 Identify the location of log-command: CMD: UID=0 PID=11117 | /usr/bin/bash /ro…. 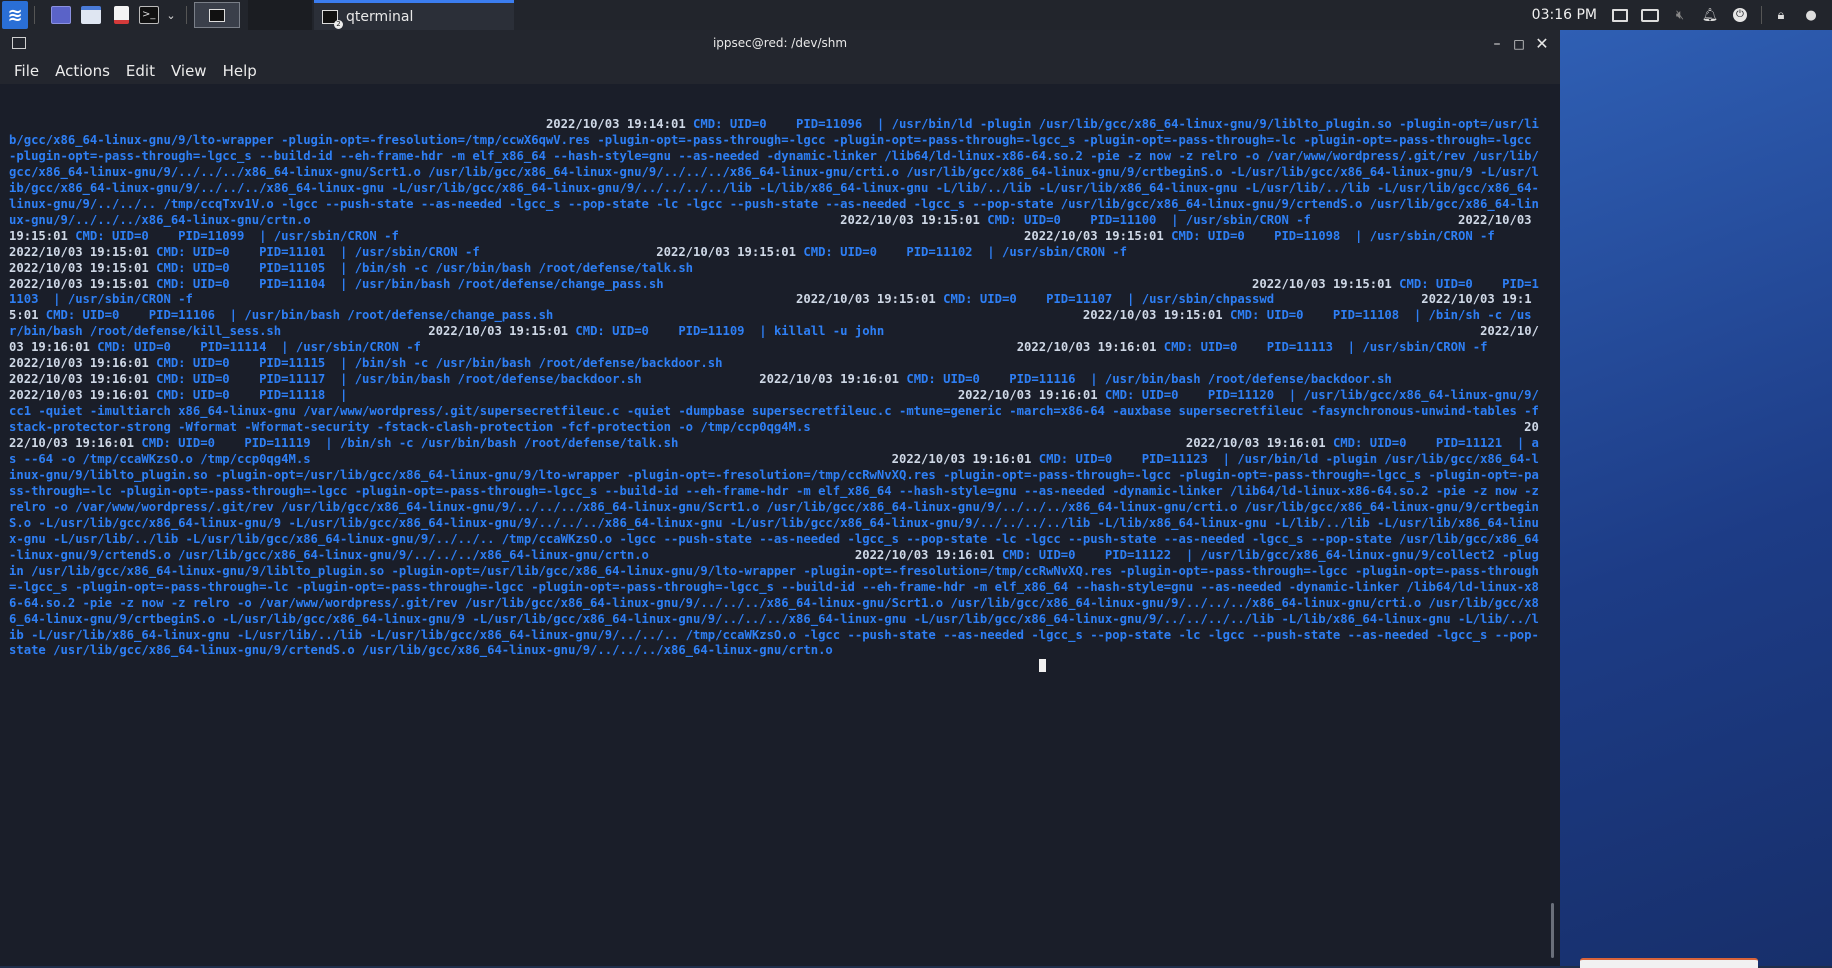
(395, 379).